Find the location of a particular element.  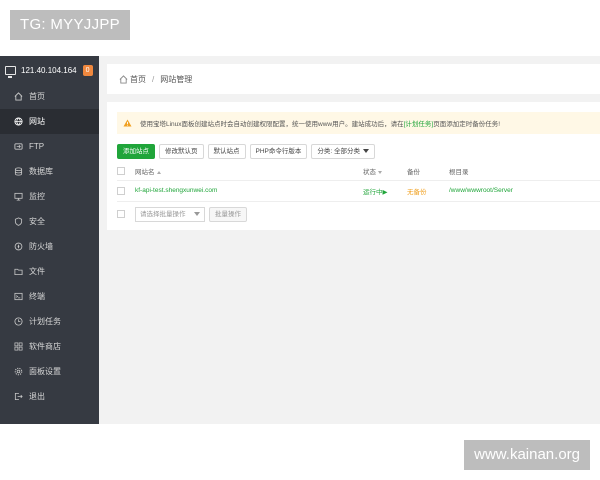

sidebar-item-home: 首页 is located at coordinates (49, 96).